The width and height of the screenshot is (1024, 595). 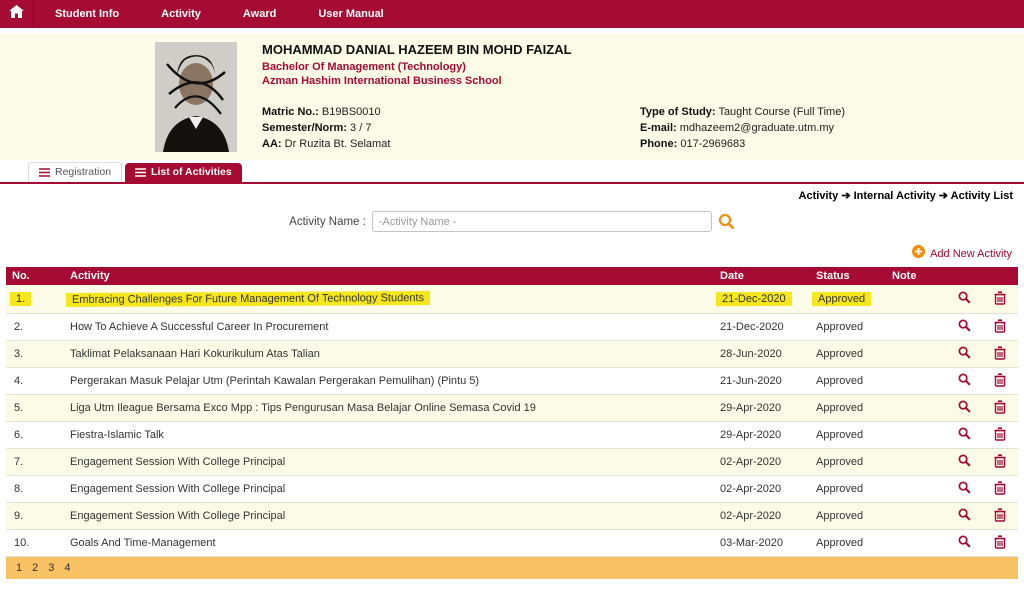 What do you see at coordinates (506, 254) in the screenshot?
I see `add-new-activity-button: Add New Activity` at bounding box center [506, 254].